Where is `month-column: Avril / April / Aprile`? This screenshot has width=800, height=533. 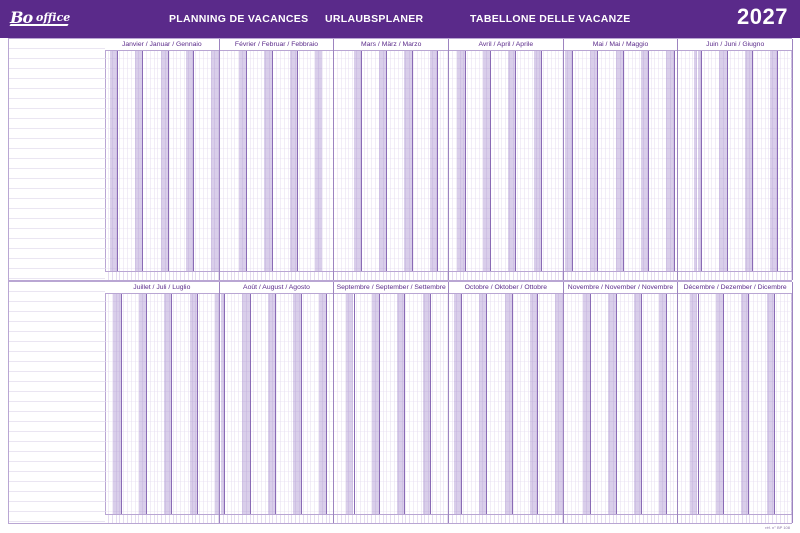 month-column: Avril / April / Aprile is located at coordinates (506, 159).